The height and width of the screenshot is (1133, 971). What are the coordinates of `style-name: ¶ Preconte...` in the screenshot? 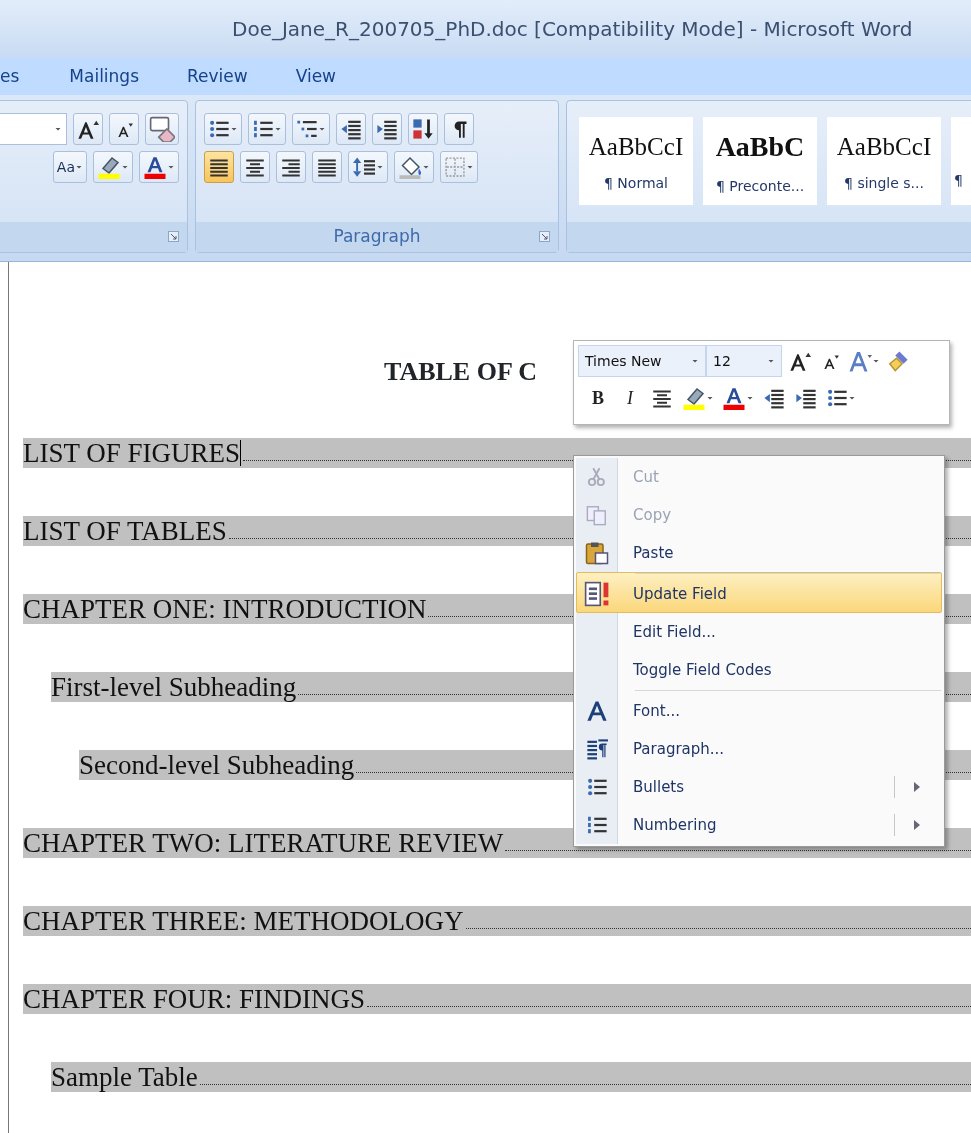 It's located at (760, 186).